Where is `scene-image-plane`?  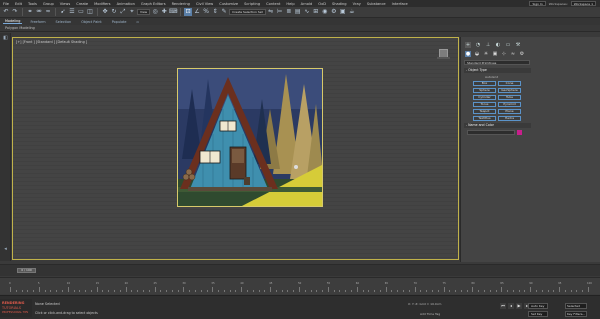
scene-image-plane is located at coordinates (250, 137).